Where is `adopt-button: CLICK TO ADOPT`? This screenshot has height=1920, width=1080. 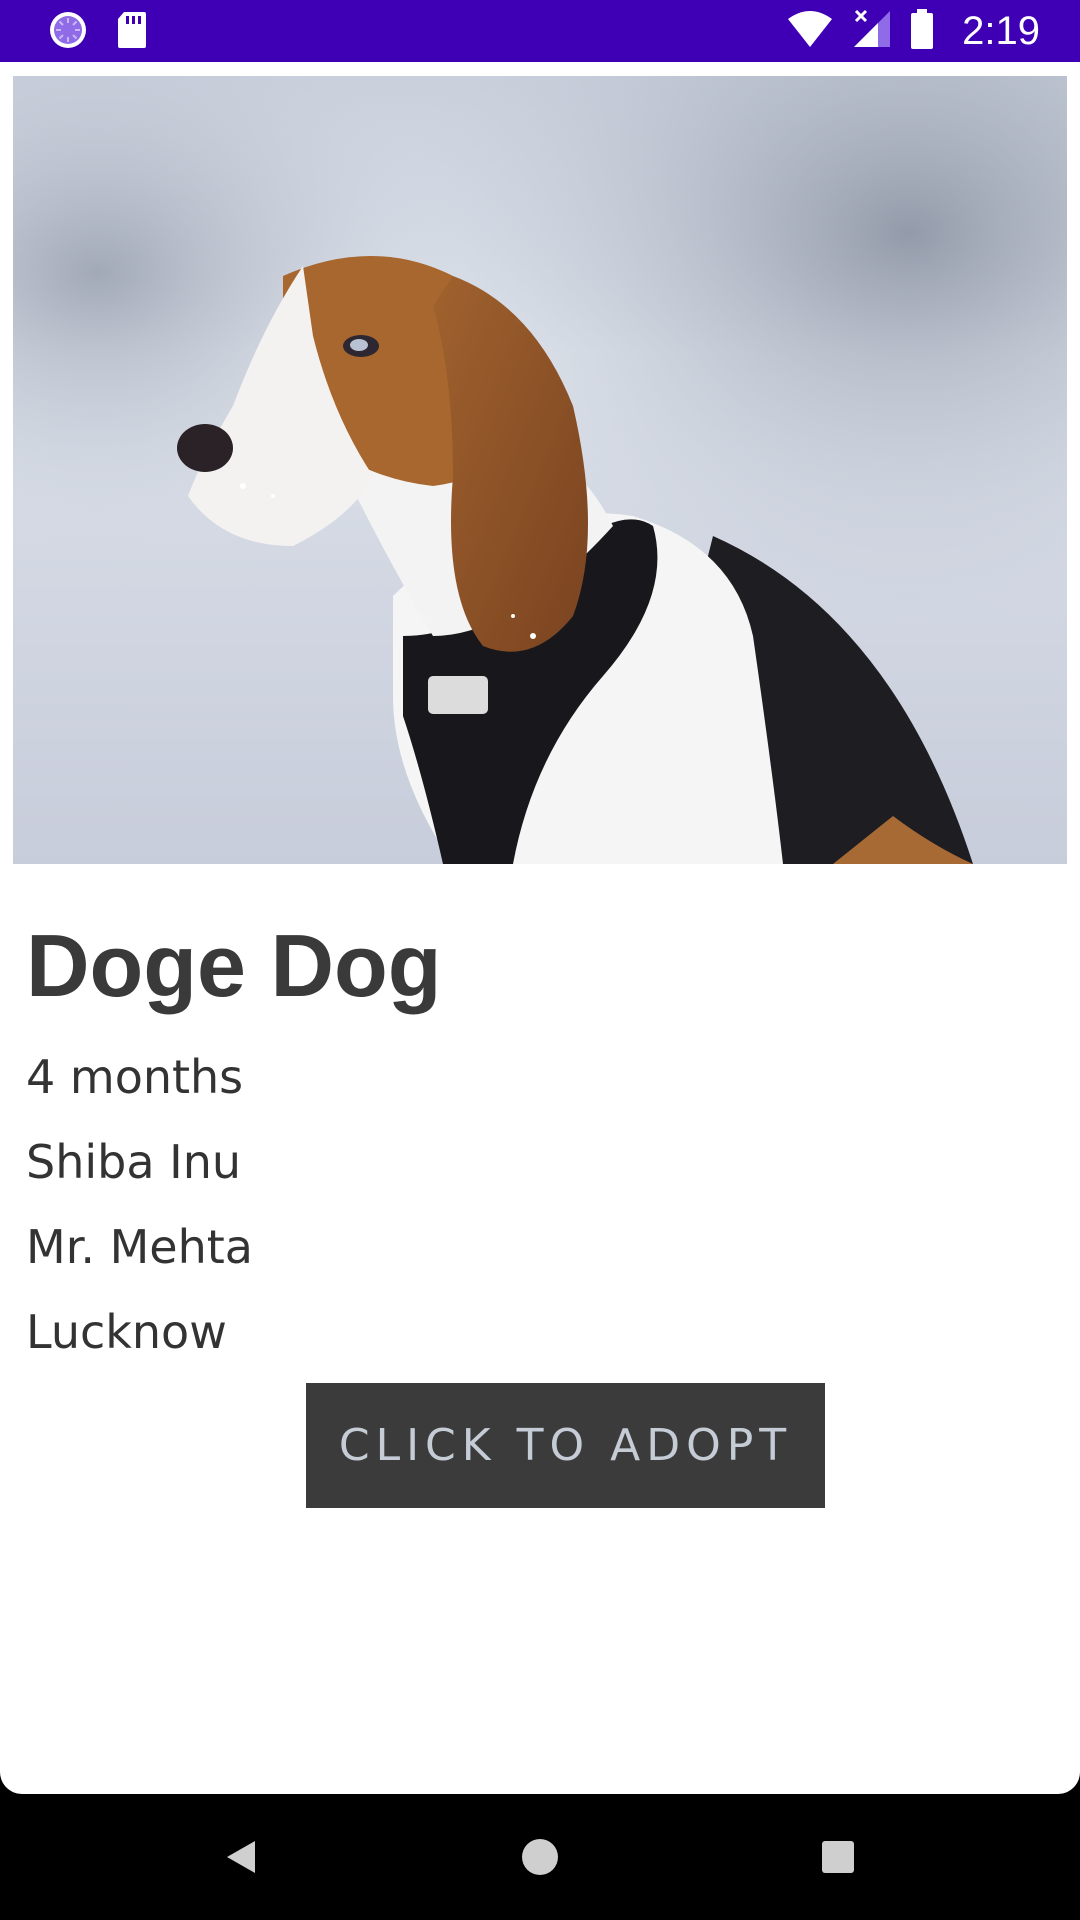
adopt-button: CLICK TO ADOPT is located at coordinates (565, 1445).